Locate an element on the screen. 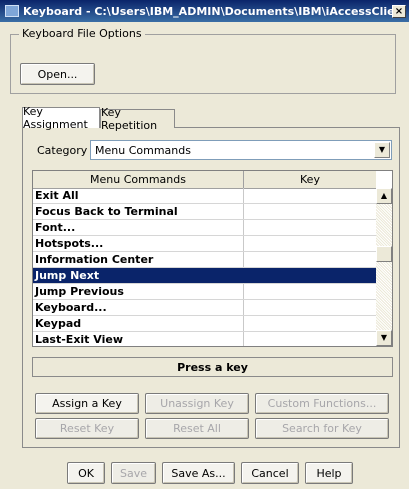 This screenshot has width=409, height=489. table-row-selected: Jump Next is located at coordinates (204, 276).